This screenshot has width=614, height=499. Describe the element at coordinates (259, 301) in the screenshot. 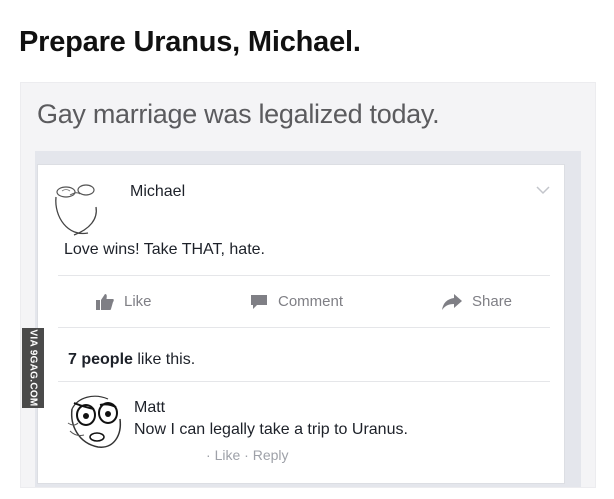

I see `comment-bubble-icon` at that location.